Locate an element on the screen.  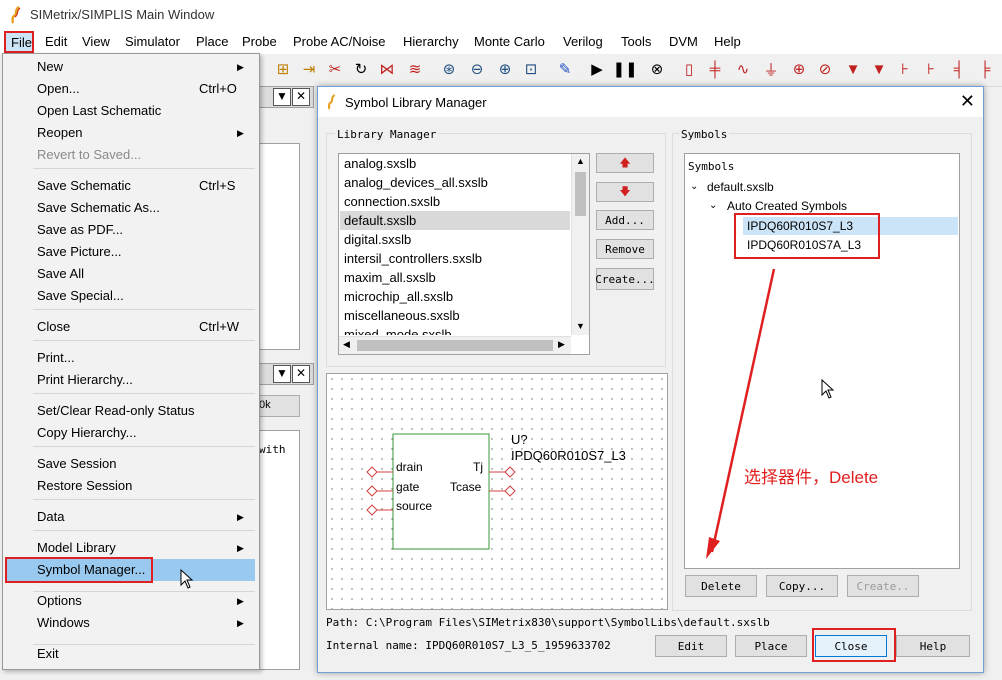
file-menu-item: Options is located at coordinates (59, 600).